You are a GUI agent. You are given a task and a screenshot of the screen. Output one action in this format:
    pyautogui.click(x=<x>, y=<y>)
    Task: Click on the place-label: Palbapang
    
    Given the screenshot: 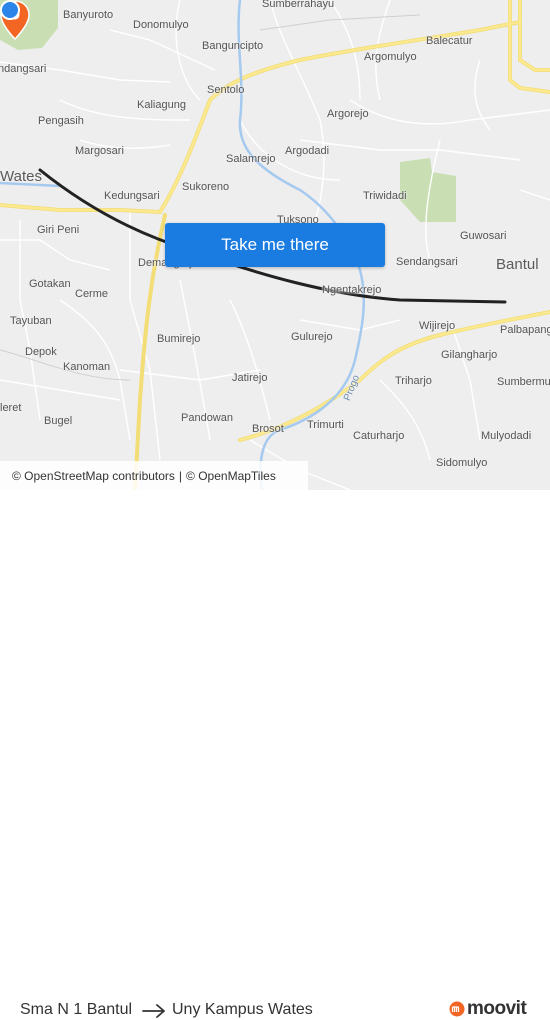 What is the action you would take?
    pyautogui.click(x=525, y=330)
    